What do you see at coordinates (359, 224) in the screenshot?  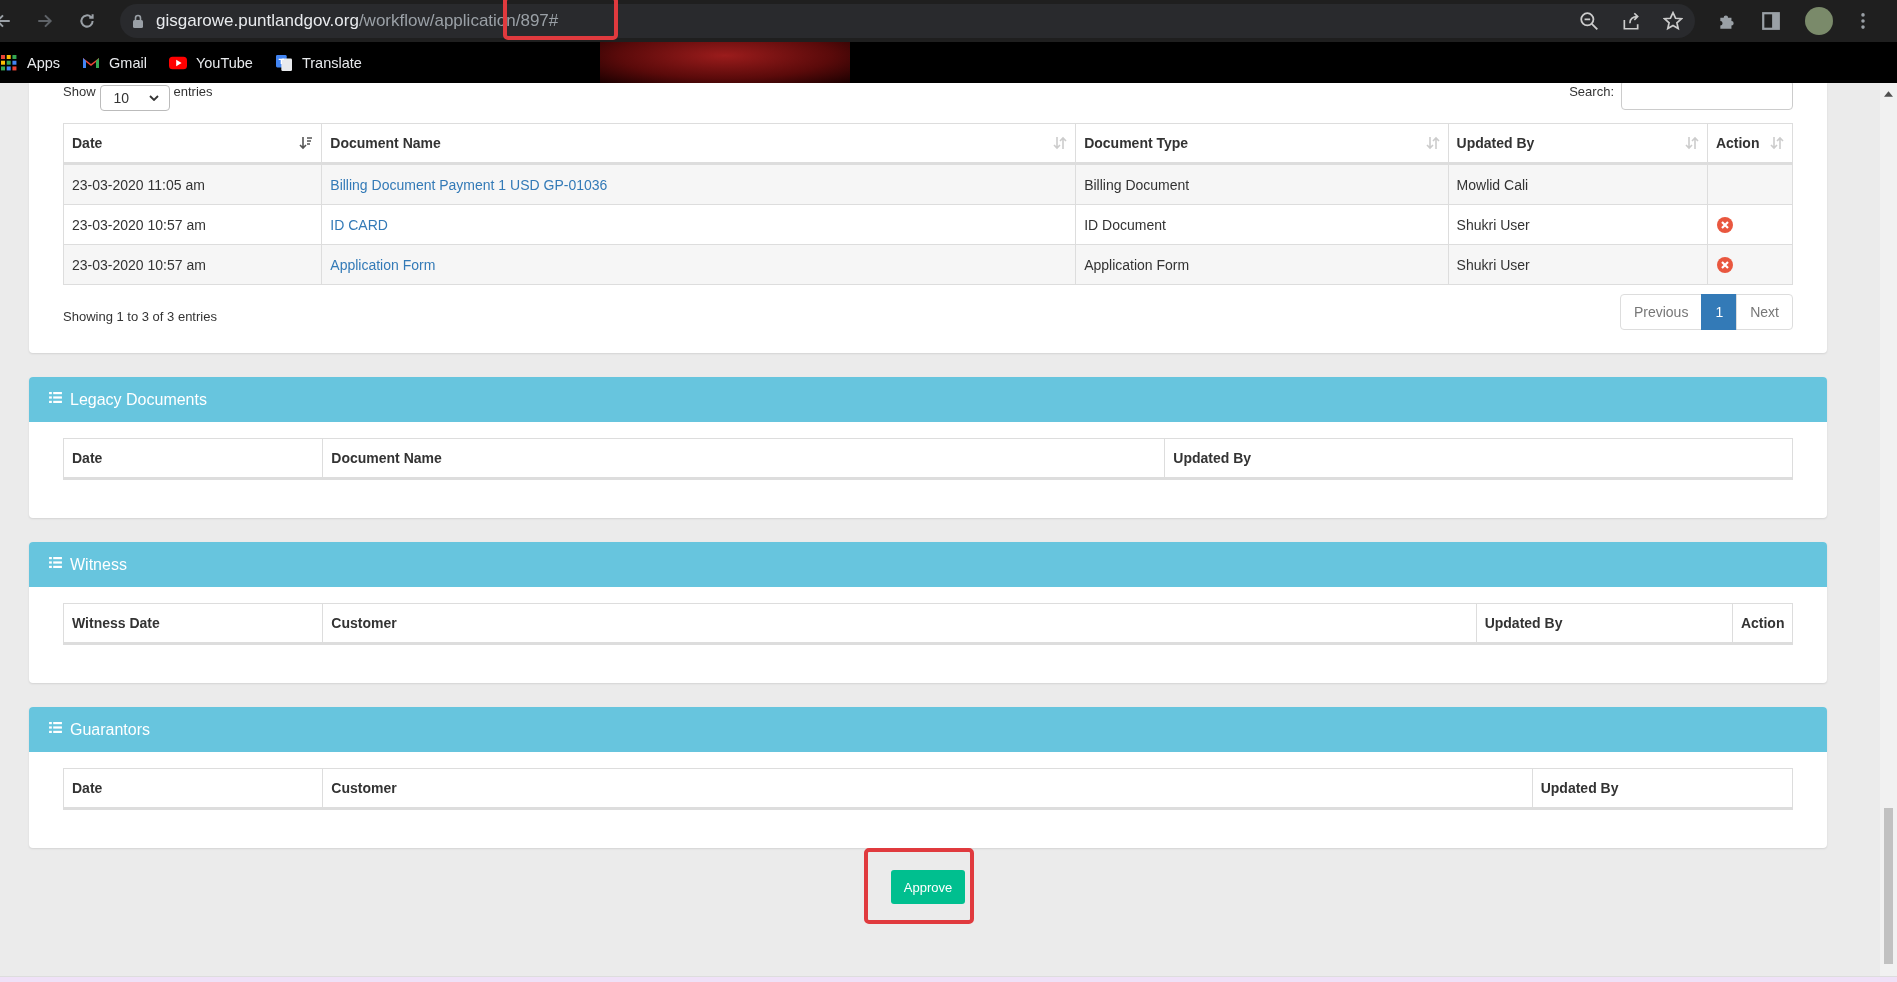 I see `document-link: ID CARD` at bounding box center [359, 224].